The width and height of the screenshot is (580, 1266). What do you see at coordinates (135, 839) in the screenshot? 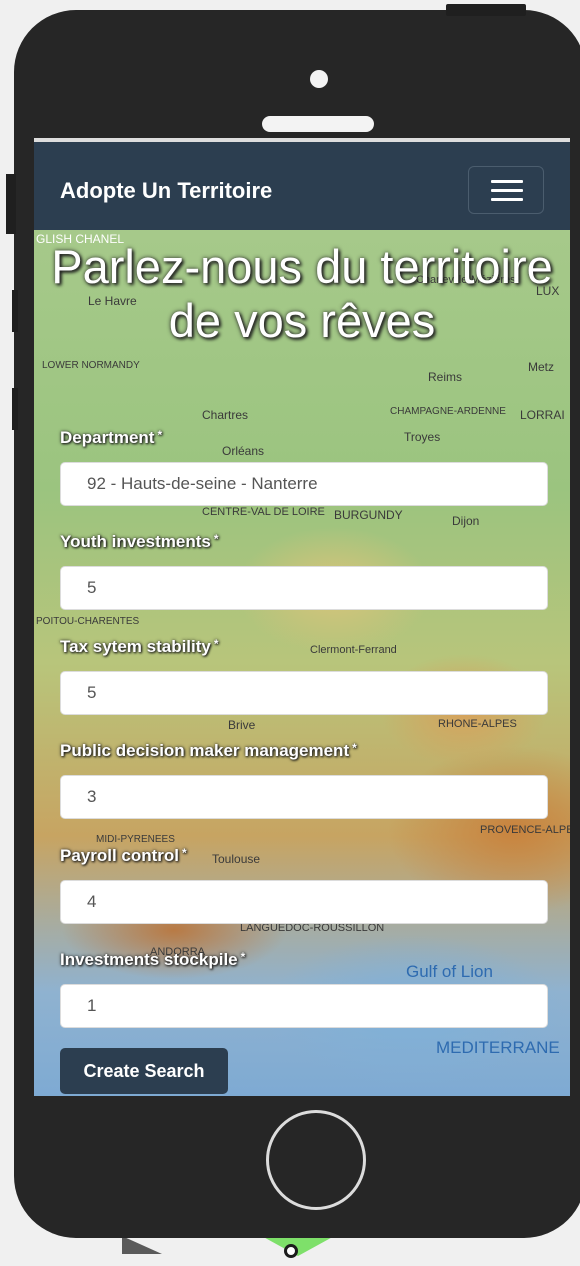
I see `map-label: MIDI-PYRENEES` at bounding box center [135, 839].